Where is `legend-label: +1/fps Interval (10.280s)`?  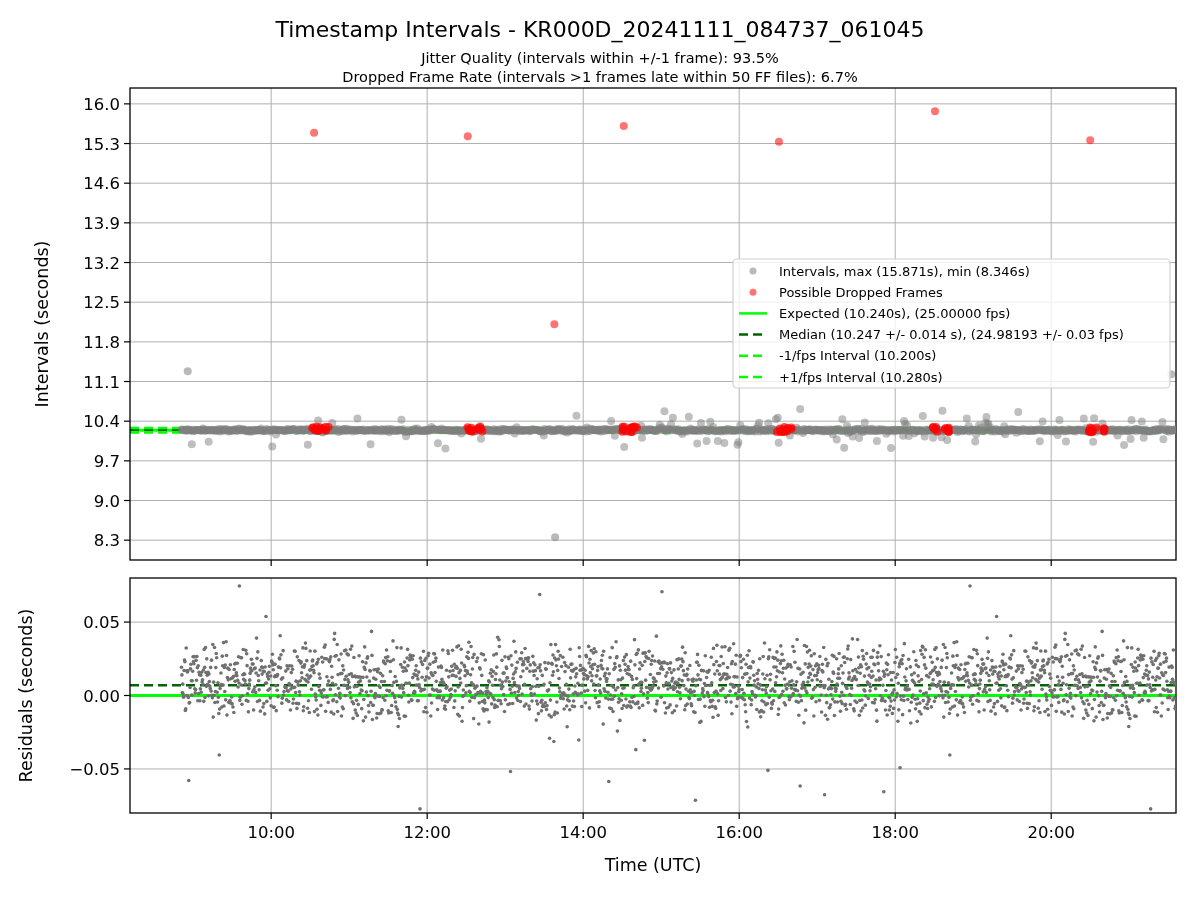 legend-label: +1/fps Interval (10.280s) is located at coordinates (861, 377).